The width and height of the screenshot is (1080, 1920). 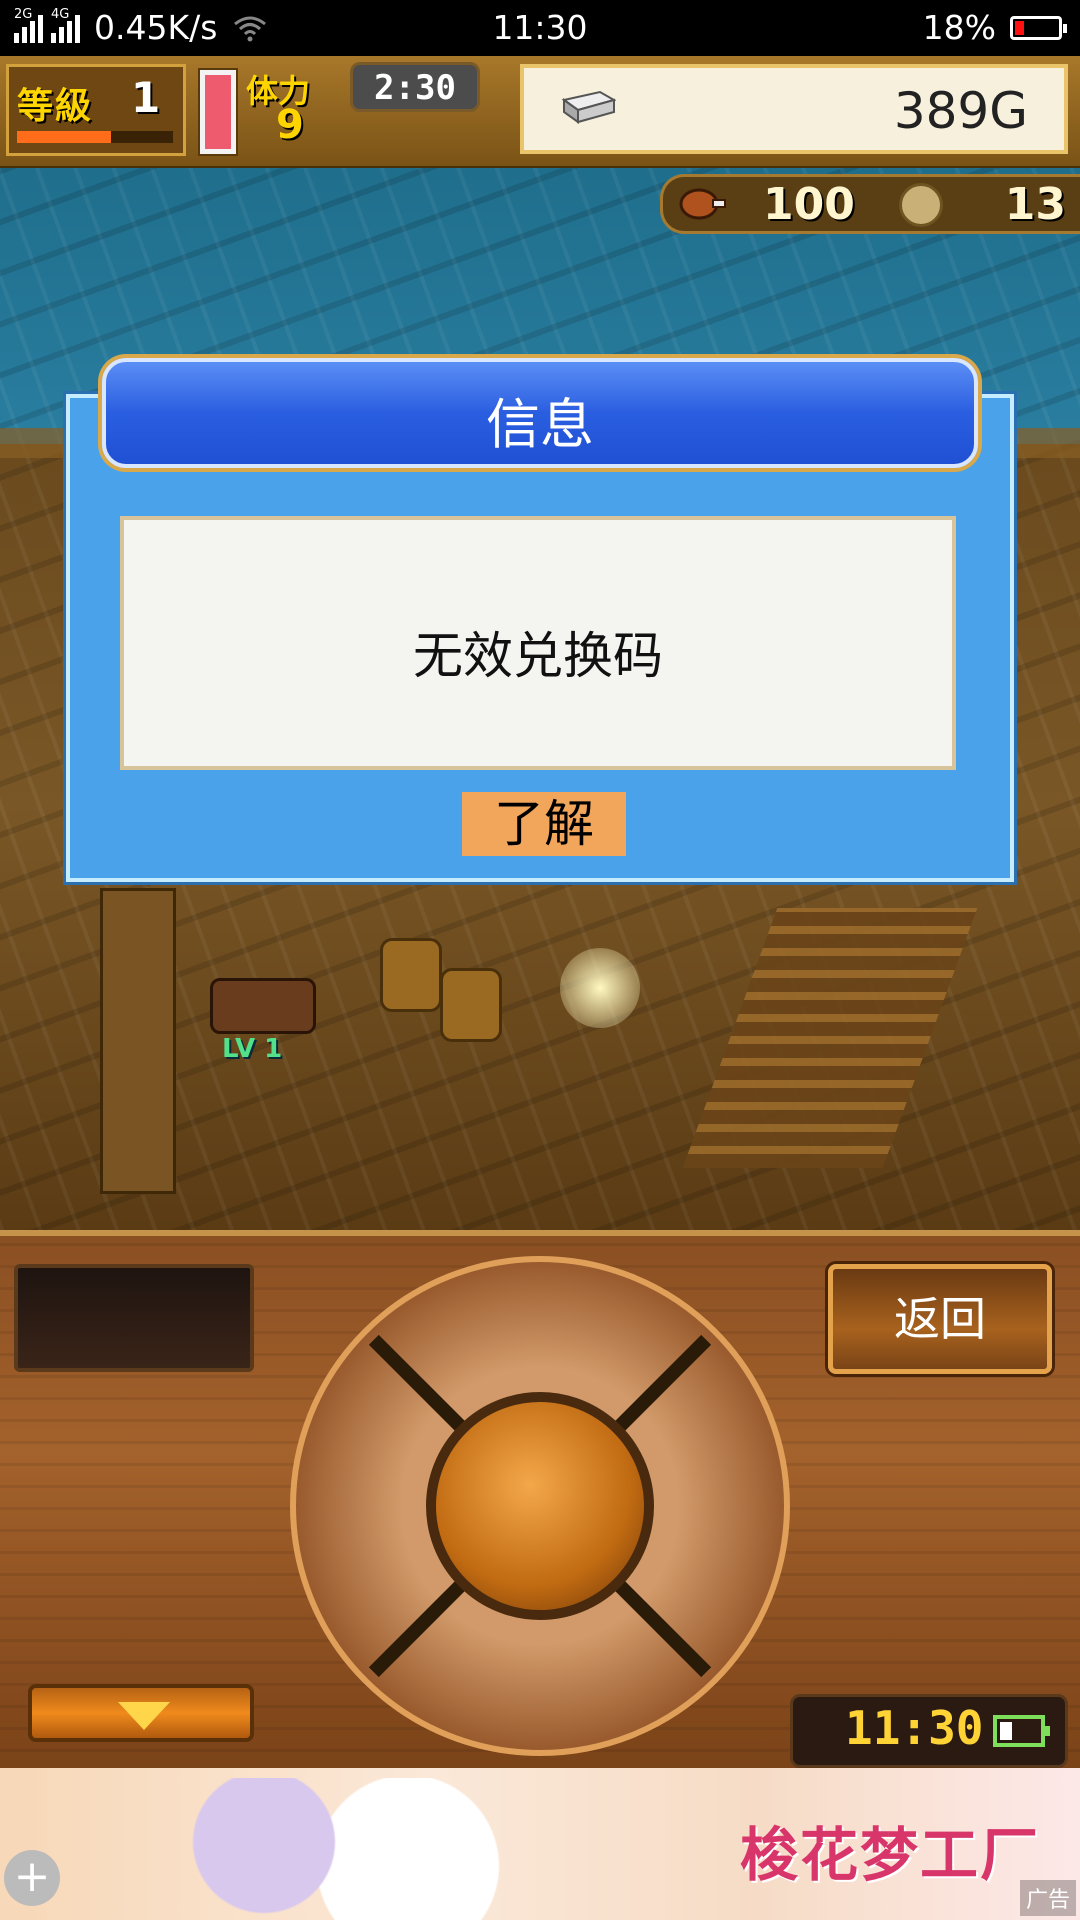 What do you see at coordinates (588, 107) in the screenshot?
I see `silver-ingot-icon` at bounding box center [588, 107].